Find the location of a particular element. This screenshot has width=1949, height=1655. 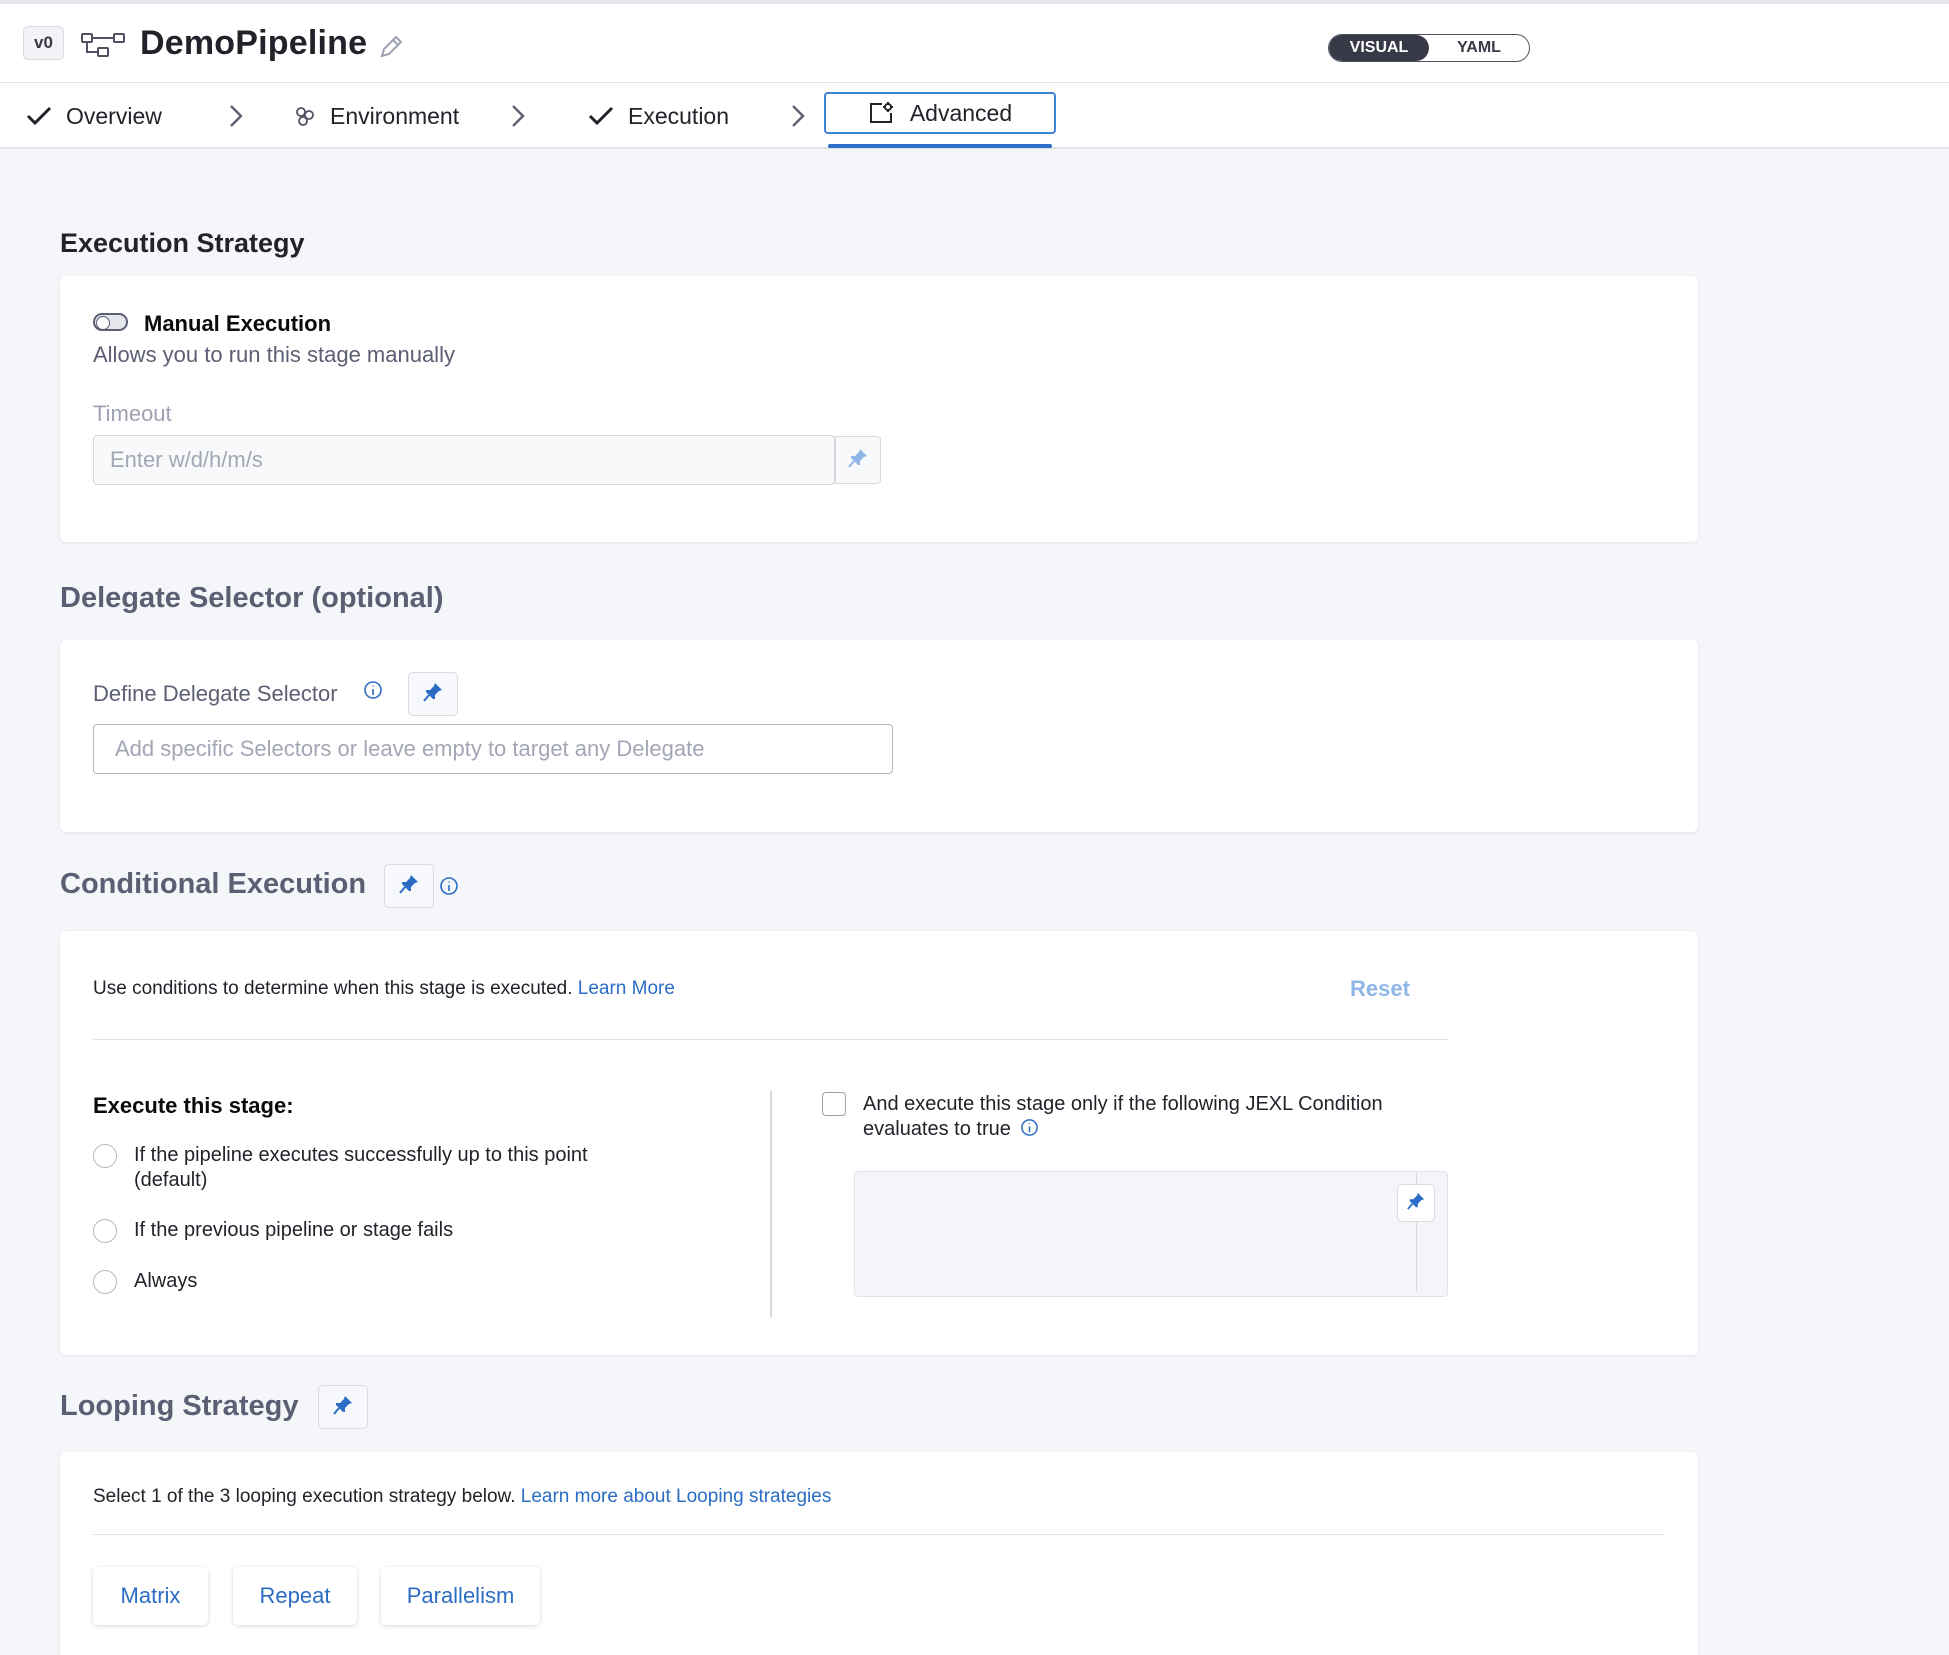

radio-label-line: (default) is located at coordinates (171, 1180).